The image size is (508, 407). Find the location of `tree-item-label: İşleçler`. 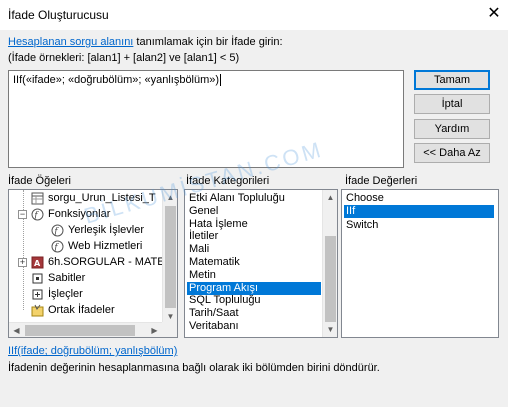

tree-item-label: İşleçler is located at coordinates (65, 294).